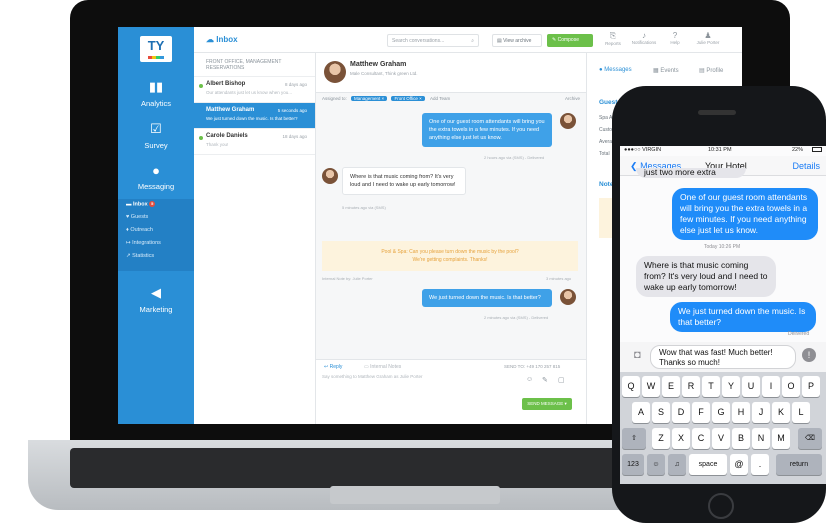 This screenshot has height=523, width=826. I want to click on guest-field: Total, so click(604, 154).